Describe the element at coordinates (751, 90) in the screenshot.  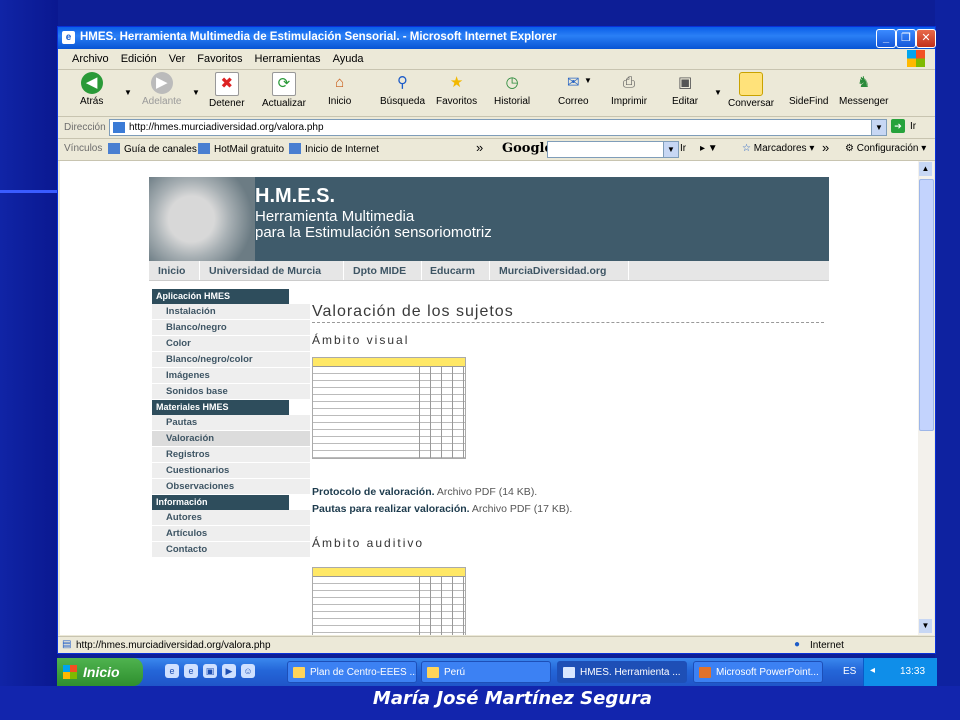
I see `discuss-button: Conversar` at that location.